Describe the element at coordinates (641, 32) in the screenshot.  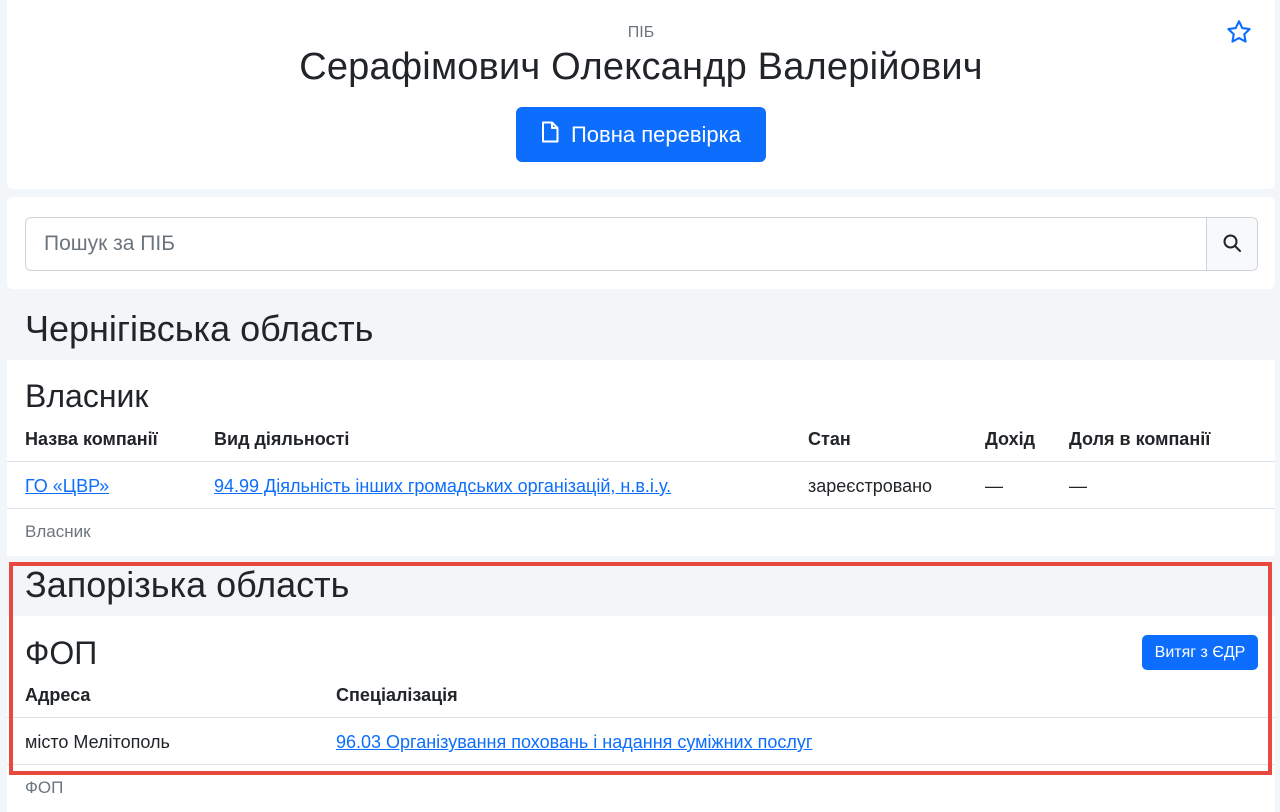
I see `pib-label: ПІБ` at that location.